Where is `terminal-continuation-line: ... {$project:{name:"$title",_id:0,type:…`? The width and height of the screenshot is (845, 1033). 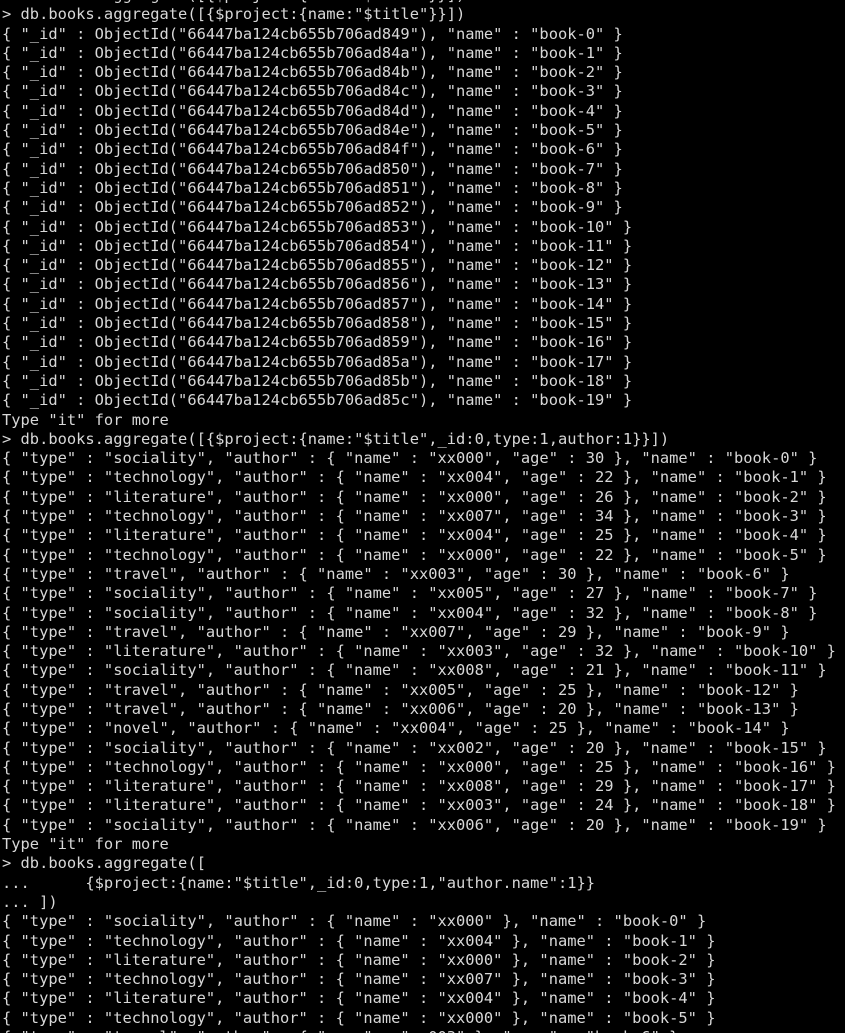
terminal-continuation-line: ... {$project:{name:"$title",_id:0,type:… is located at coordinates (299, 882).